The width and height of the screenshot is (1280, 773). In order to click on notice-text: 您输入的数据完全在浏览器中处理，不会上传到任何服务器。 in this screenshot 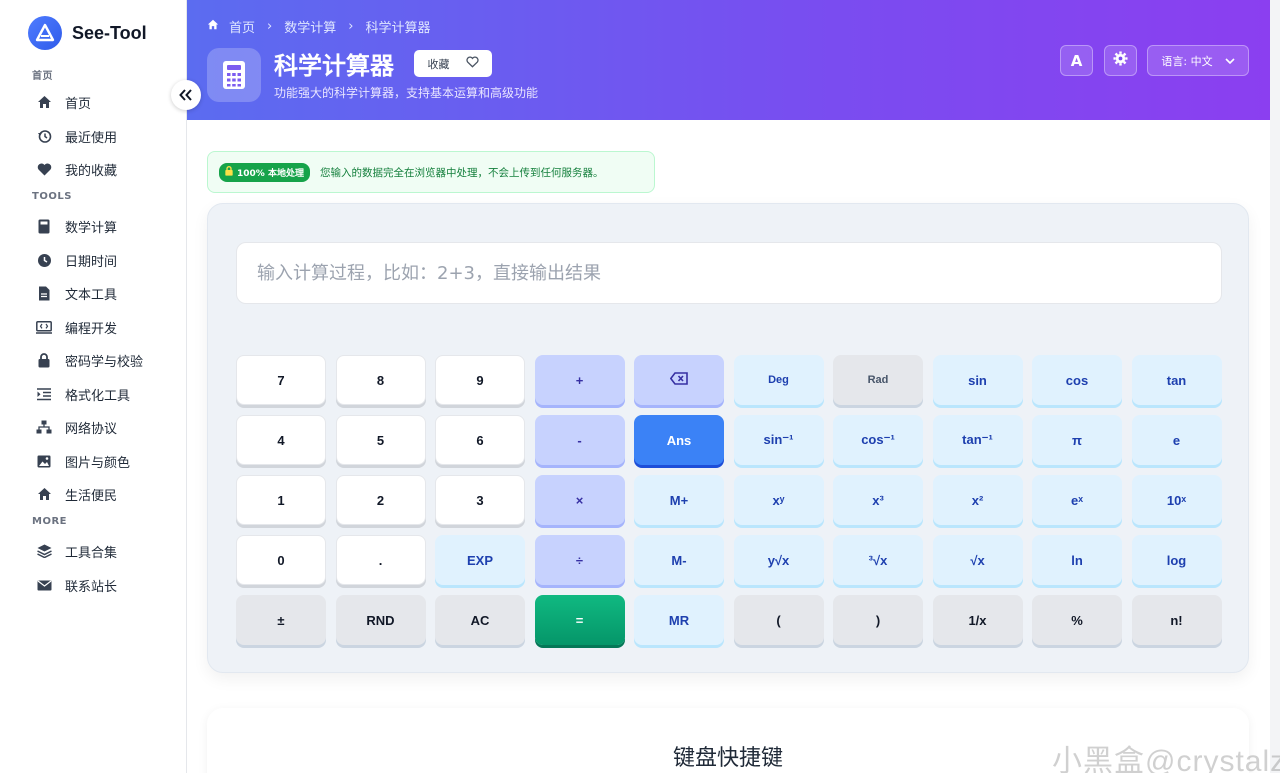, I will do `click(461, 172)`.